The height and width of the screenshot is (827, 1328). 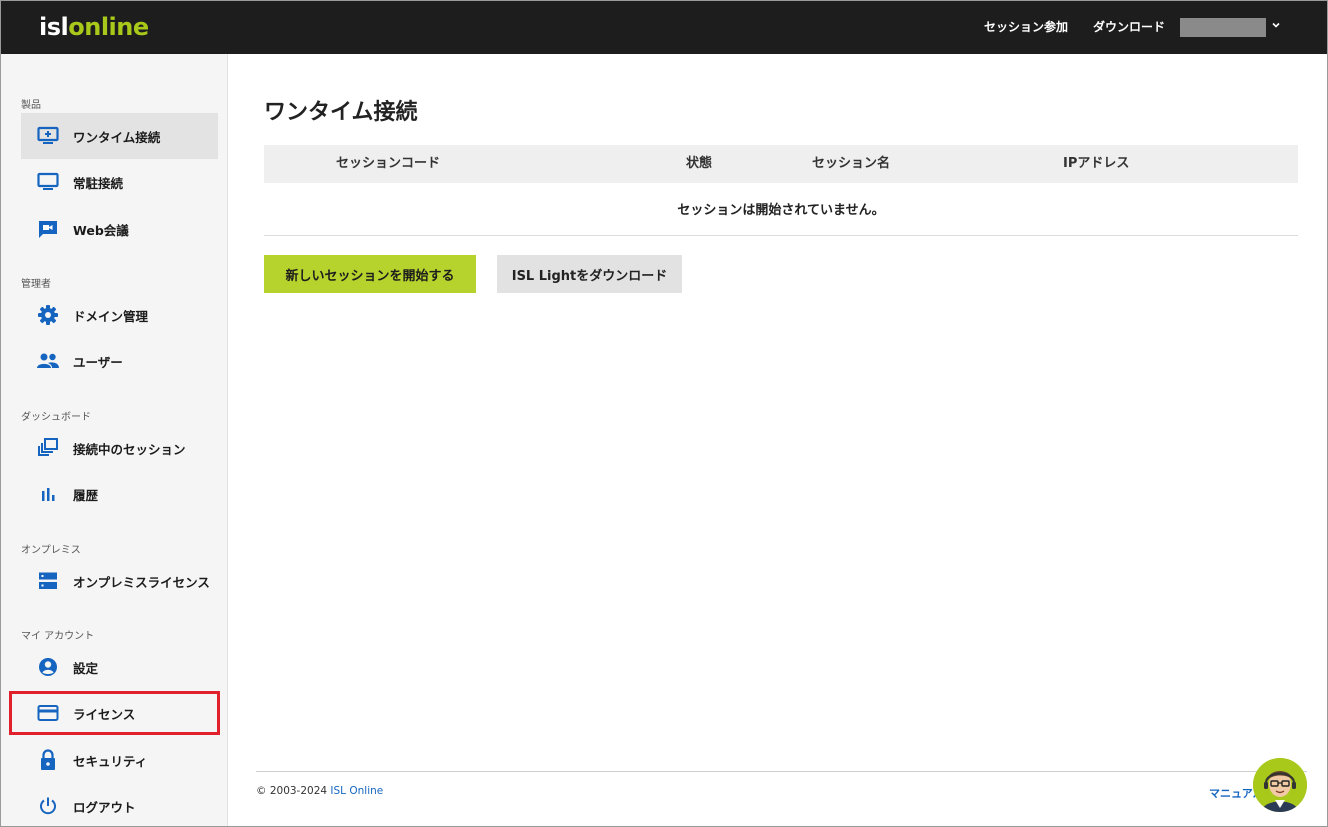 What do you see at coordinates (48, 136) in the screenshot?
I see `monitor-plus-icon` at bounding box center [48, 136].